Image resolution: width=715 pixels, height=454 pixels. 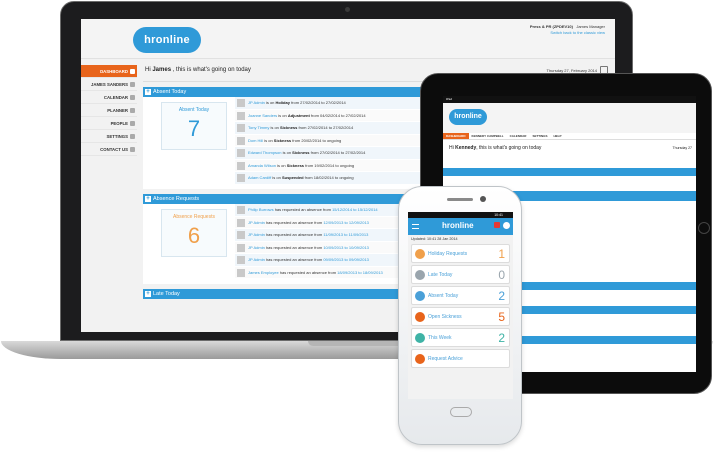 What do you see at coordinates (119, 123) in the screenshot?
I see `sidebar-item-label: PEOPLE` at bounding box center [119, 123].